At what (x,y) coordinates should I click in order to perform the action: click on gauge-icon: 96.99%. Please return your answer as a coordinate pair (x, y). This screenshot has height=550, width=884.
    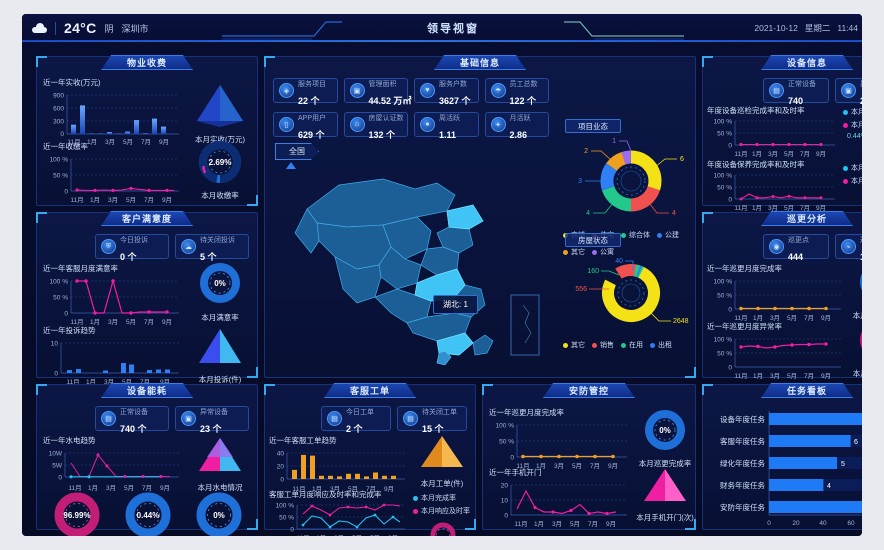
    Looking at the image, I should click on (77, 514).